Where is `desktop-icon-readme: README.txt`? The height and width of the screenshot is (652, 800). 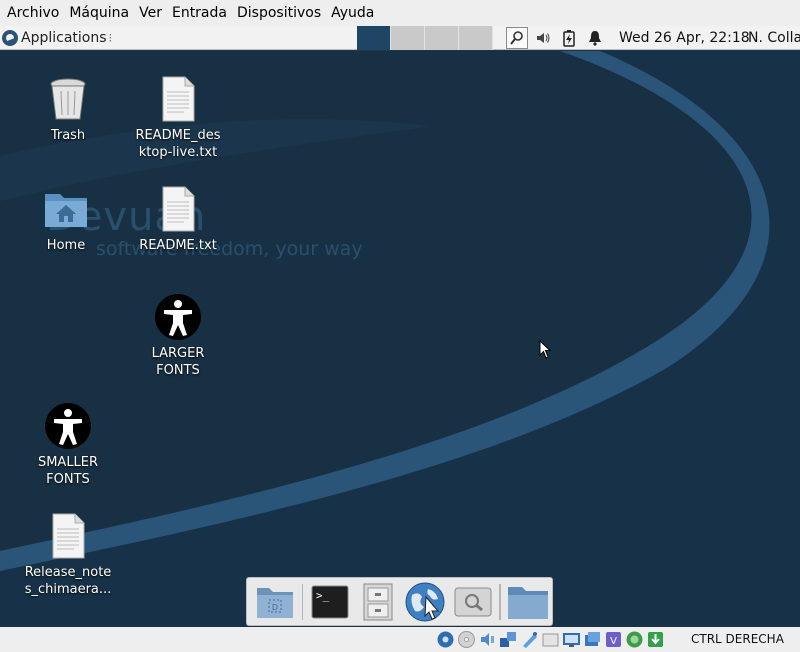 desktop-icon-readme: README.txt is located at coordinates (178, 219).